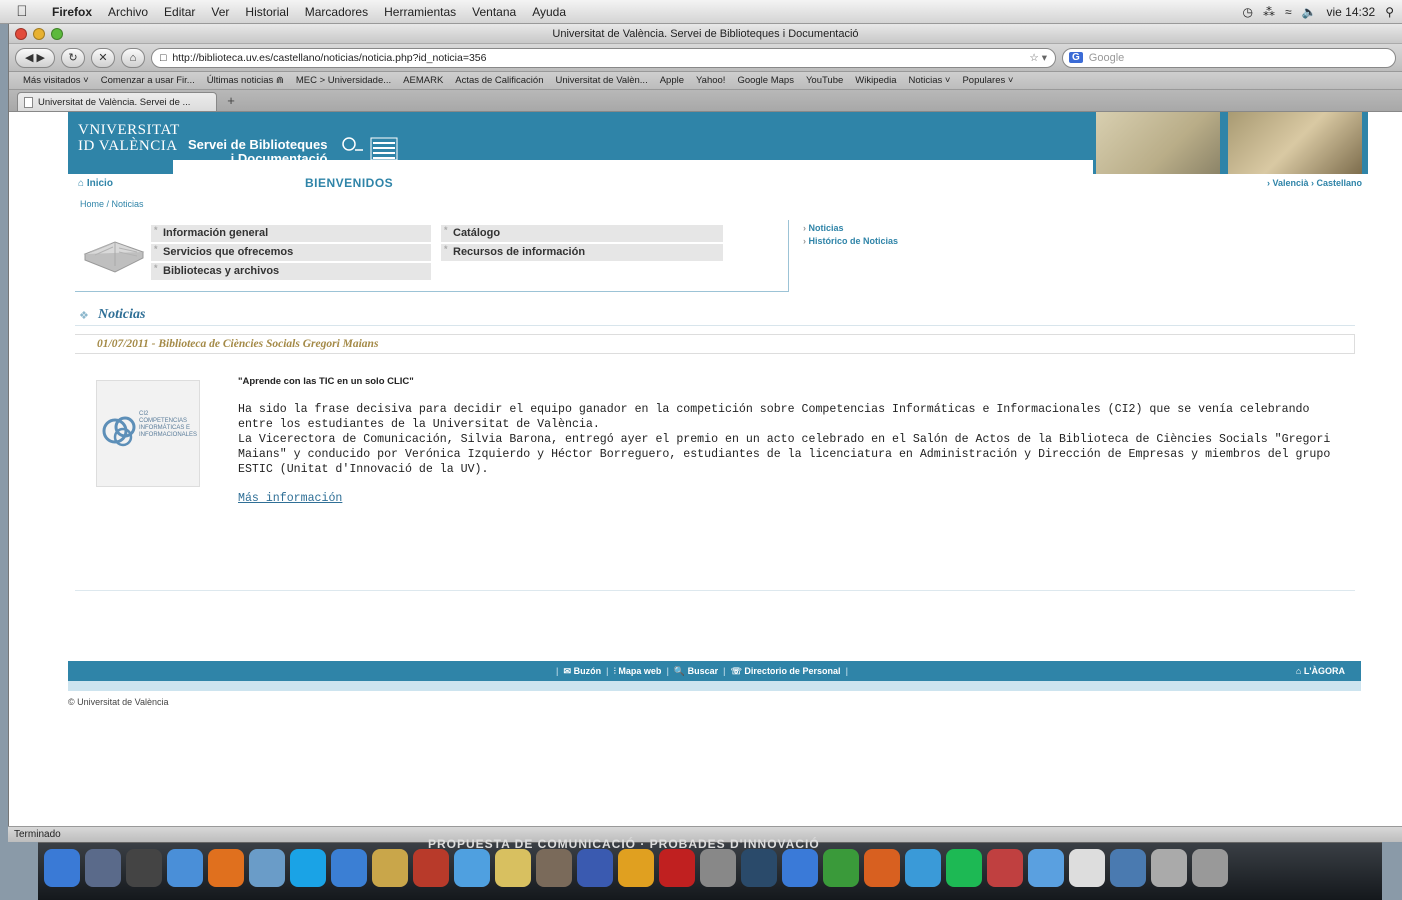 This screenshot has width=1402, height=900. I want to click on menu-herramientas: Herramientas, so click(420, 12).